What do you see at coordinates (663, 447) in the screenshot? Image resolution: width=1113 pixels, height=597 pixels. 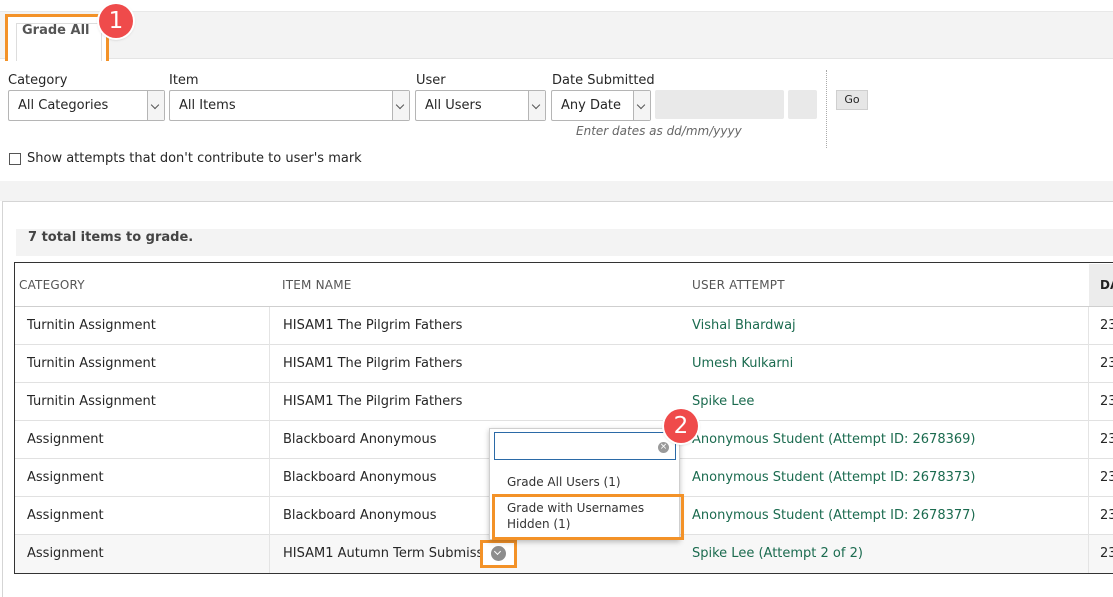 I see `clear-icon: ×` at bounding box center [663, 447].